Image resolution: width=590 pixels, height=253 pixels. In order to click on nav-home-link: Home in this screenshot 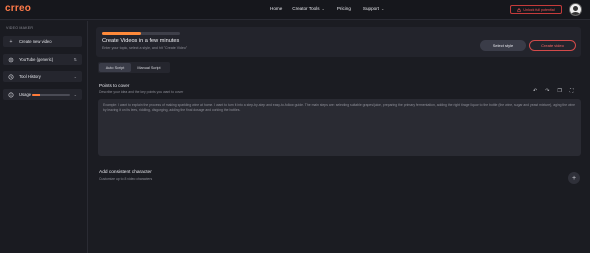, I will do `click(276, 8)`.